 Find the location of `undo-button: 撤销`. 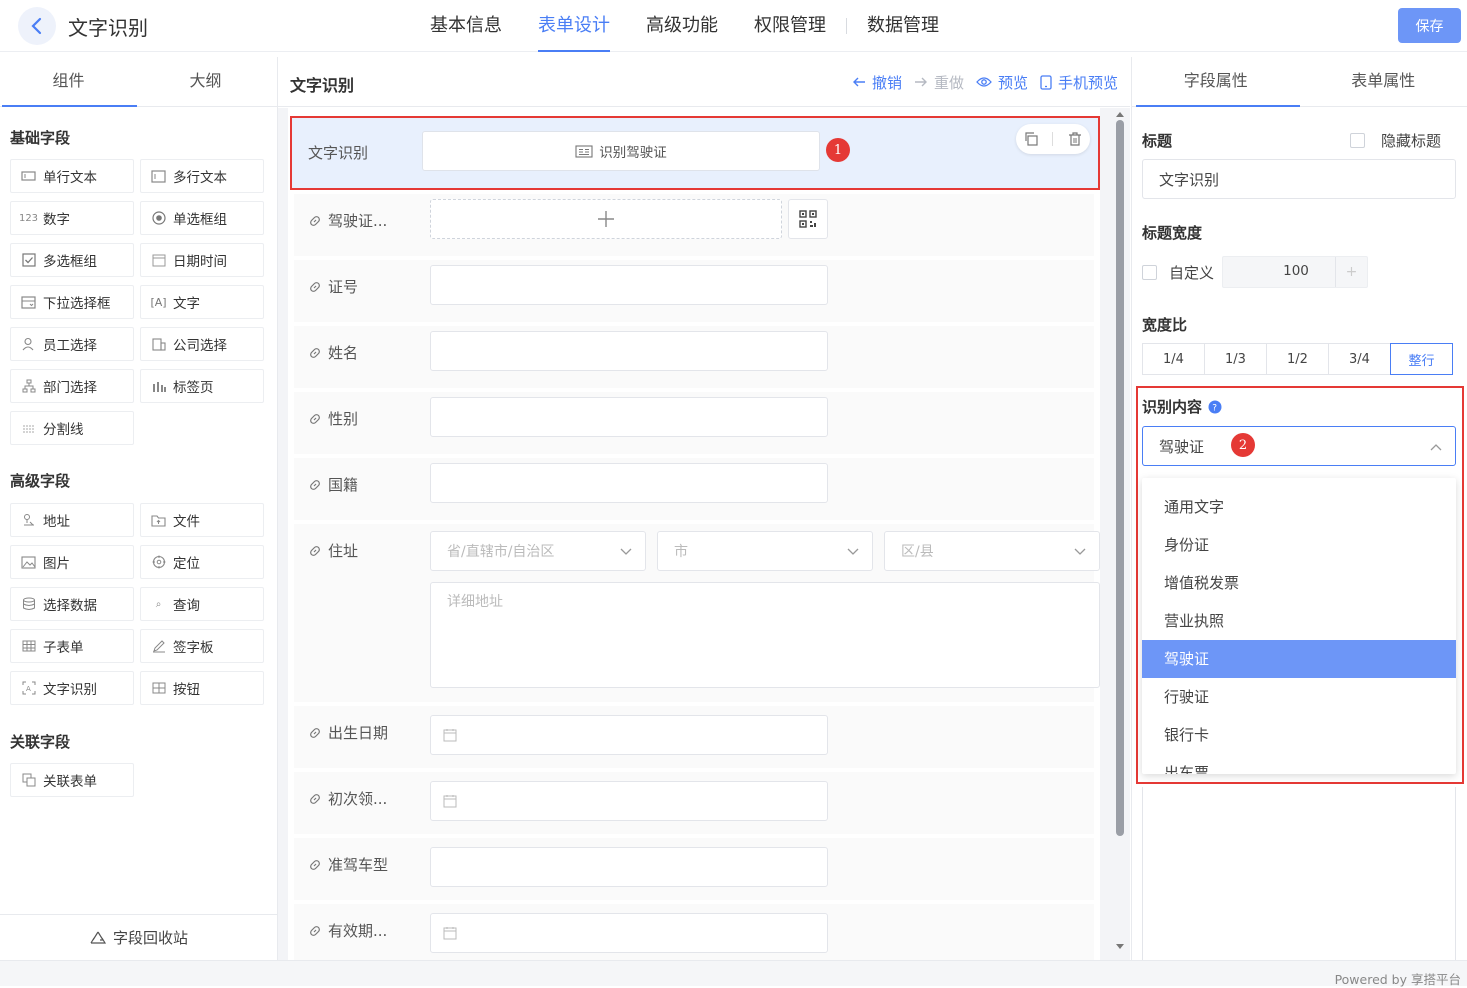

undo-button: 撤销 is located at coordinates (877, 82).